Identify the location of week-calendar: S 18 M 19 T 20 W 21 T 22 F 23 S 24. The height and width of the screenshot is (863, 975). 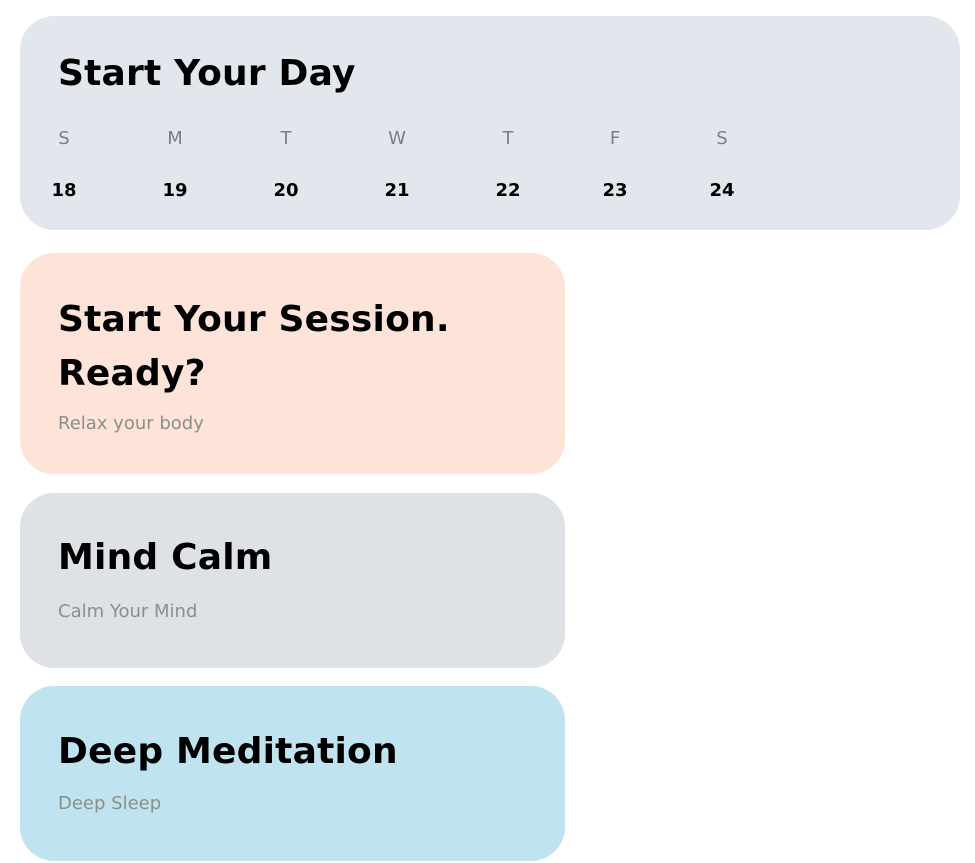
(404, 172).